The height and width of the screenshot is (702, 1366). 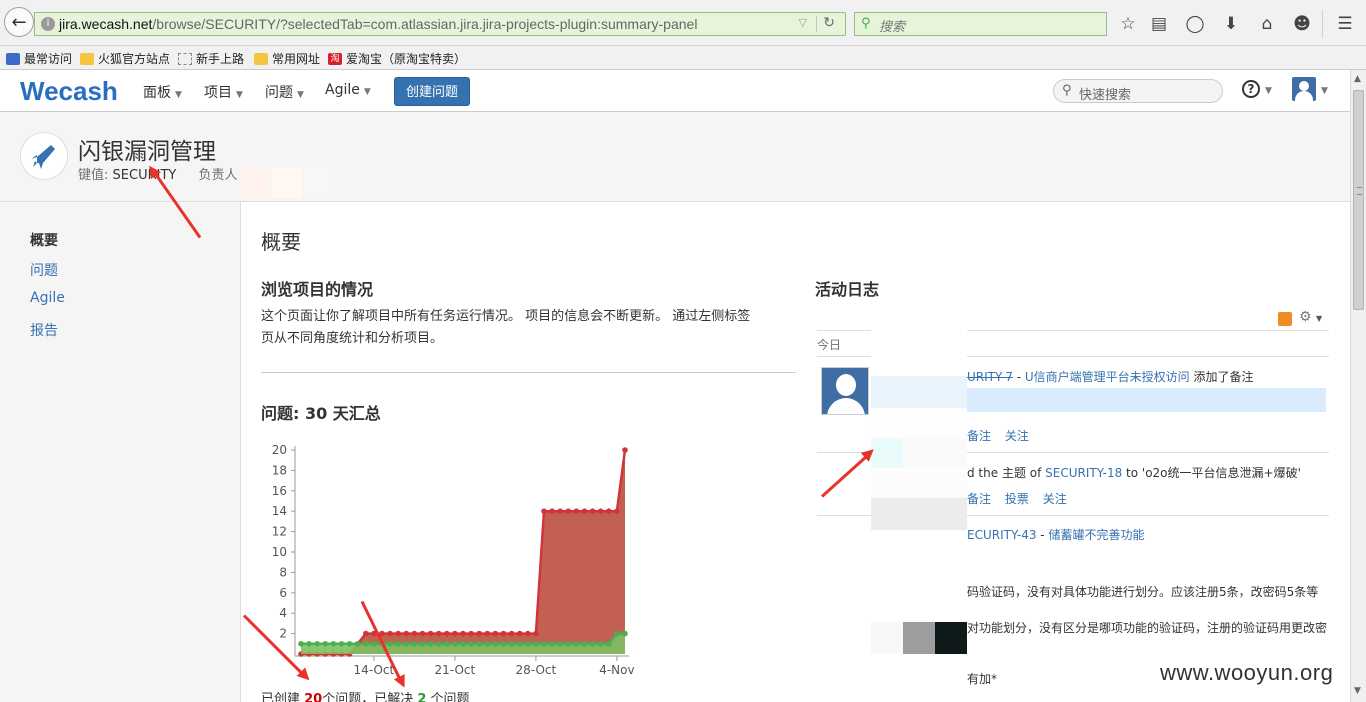 I want to click on created-count: 20, so click(x=313, y=697).